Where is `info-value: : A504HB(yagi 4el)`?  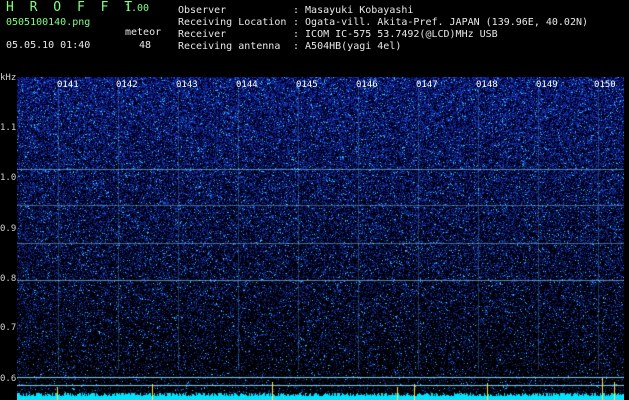 info-value: : A504HB(yagi 4el) is located at coordinates (347, 46).